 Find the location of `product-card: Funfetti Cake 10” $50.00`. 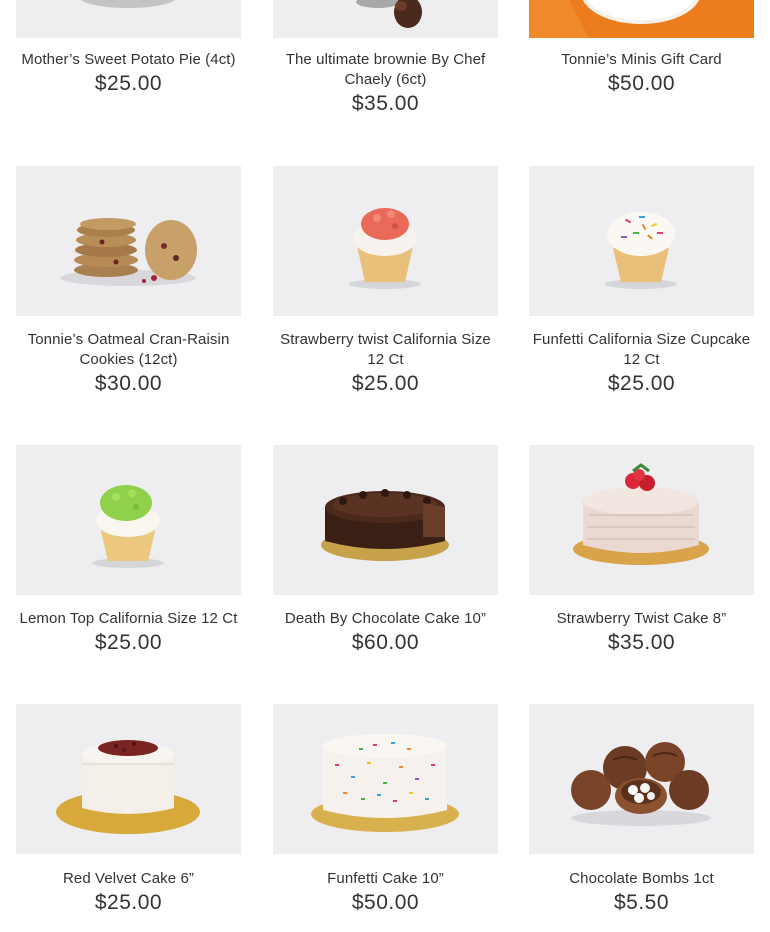

product-card: Funfetti Cake 10” $50.00 is located at coordinates (385, 809).